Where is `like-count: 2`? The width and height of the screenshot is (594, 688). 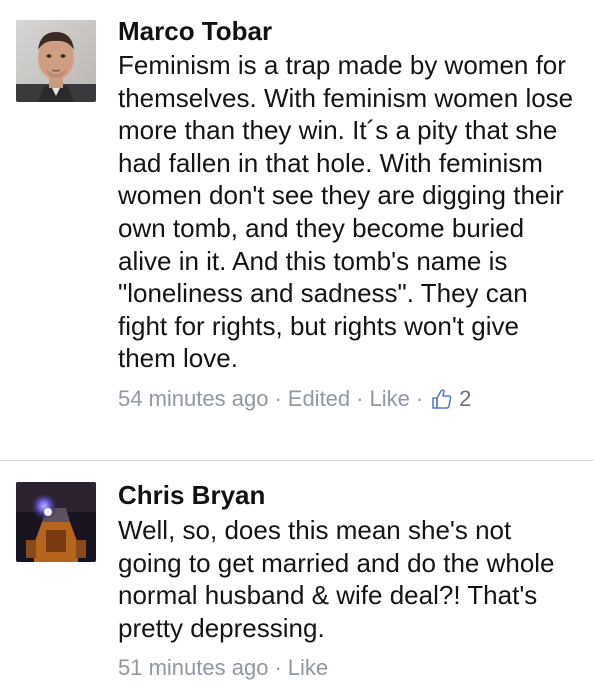
like-count: 2 is located at coordinates (451, 399).